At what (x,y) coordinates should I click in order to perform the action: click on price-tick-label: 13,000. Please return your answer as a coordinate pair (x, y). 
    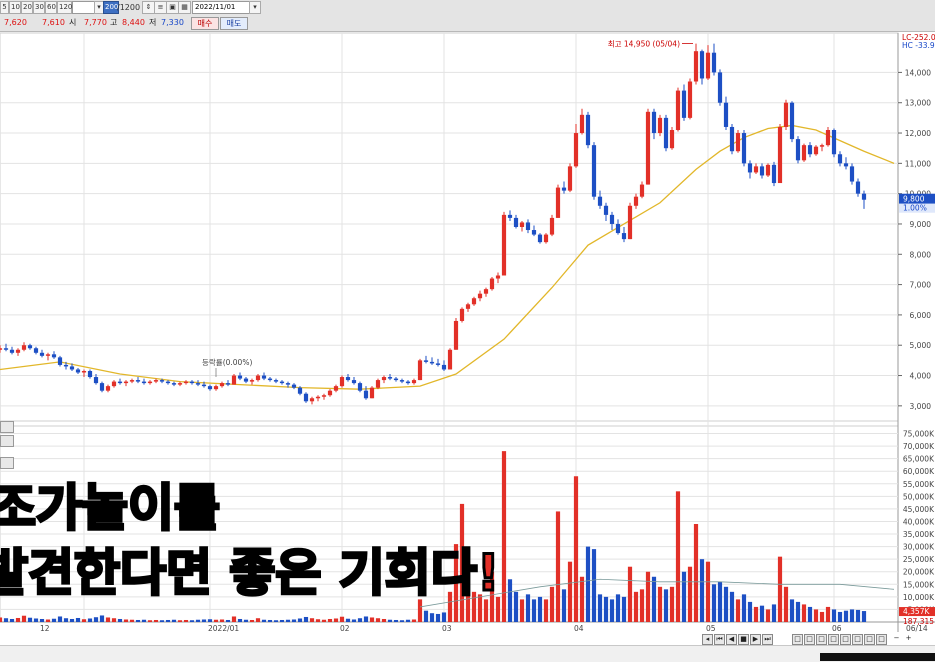
    Looking at the image, I should click on (918, 103).